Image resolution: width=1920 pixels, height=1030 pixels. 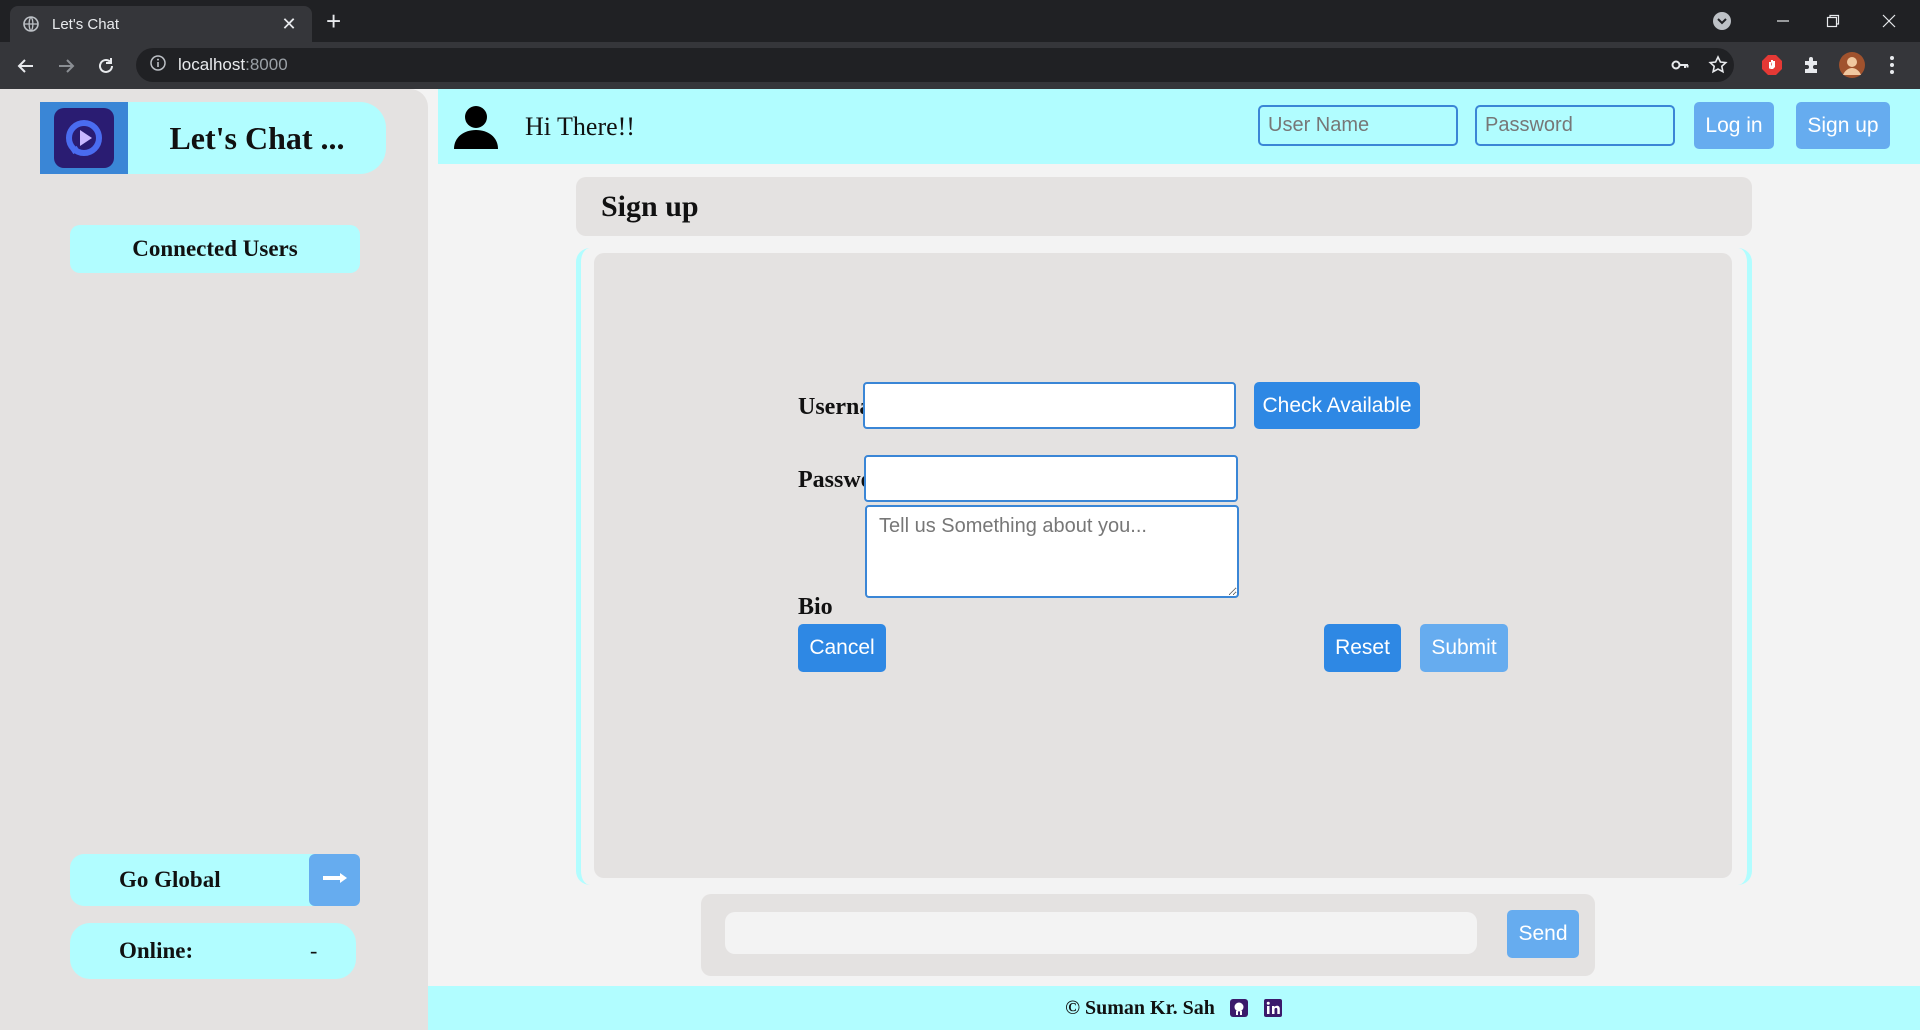 I want to click on restore-icon, so click(x=1833, y=21).